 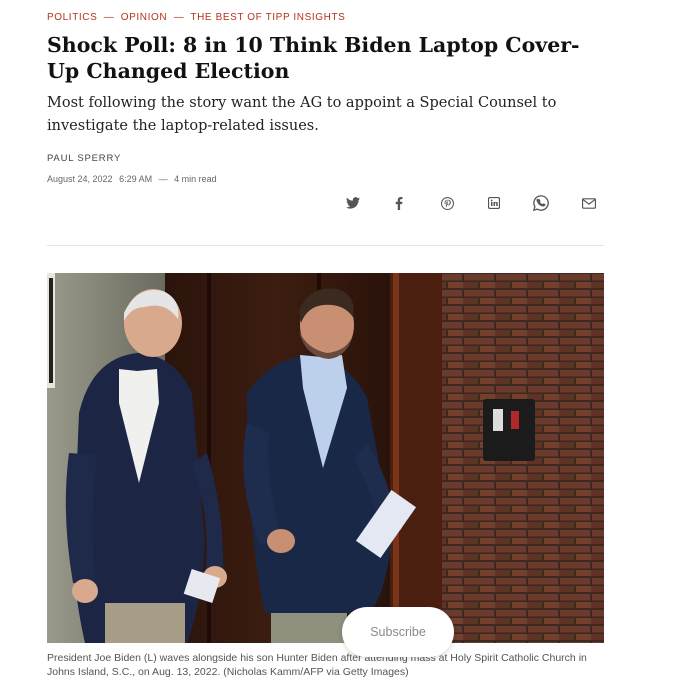 I want to click on subscribe-button: Subscribe, so click(x=398, y=632).